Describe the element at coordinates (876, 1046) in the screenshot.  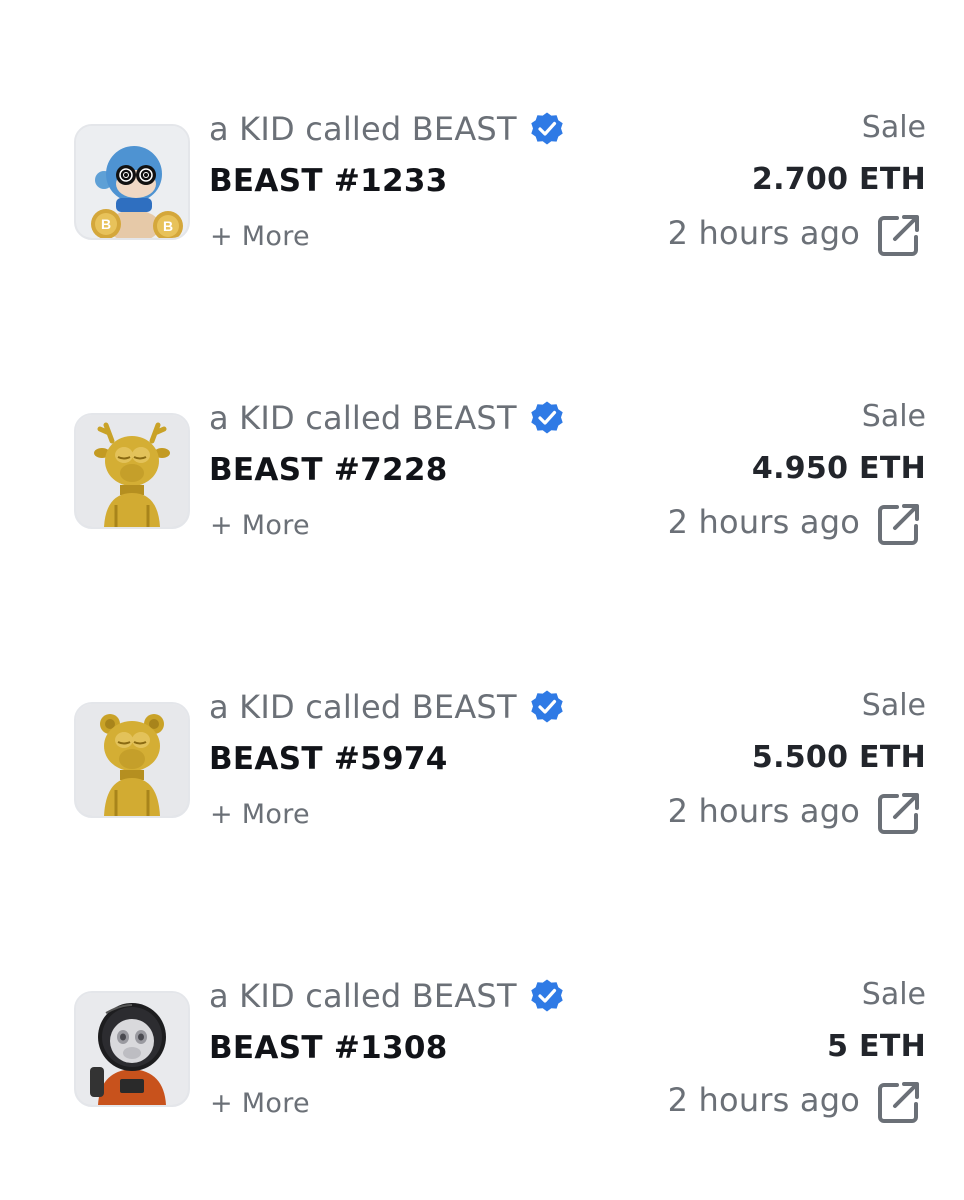
I see `sale-price: 5 ETH` at that location.